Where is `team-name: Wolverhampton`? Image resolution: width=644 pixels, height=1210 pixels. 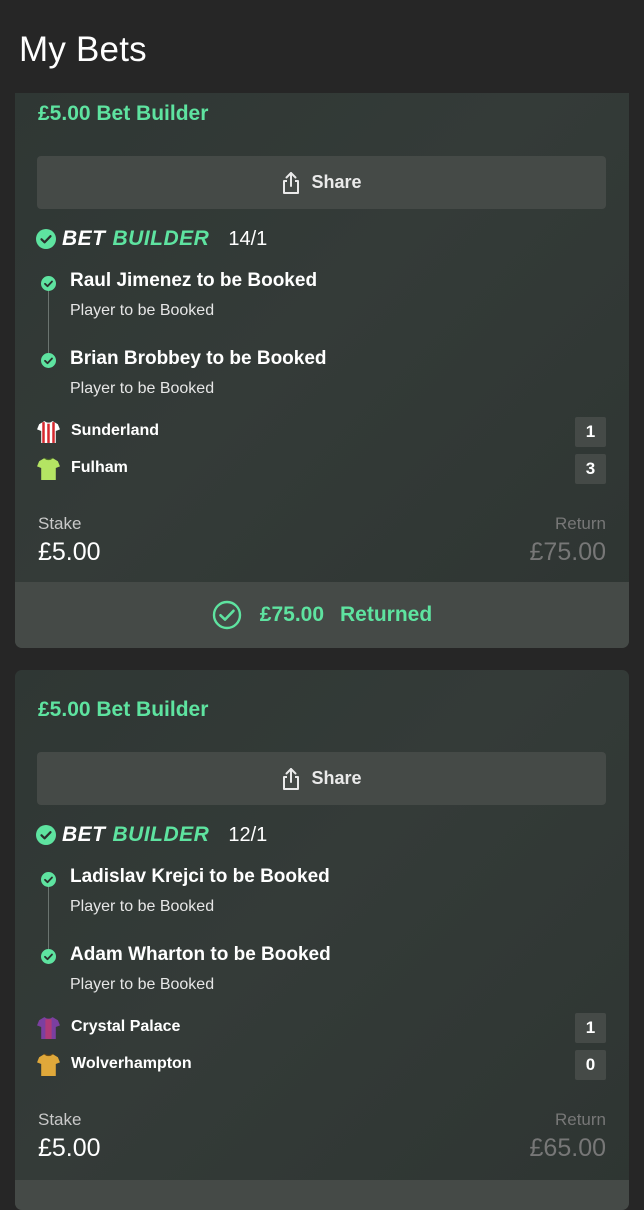
team-name: Wolverhampton is located at coordinates (131, 1063).